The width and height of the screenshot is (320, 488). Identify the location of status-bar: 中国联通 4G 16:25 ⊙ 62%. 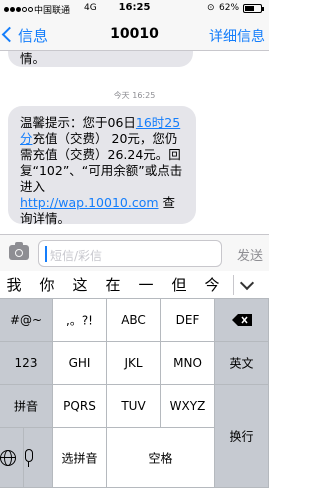
(134, 9).